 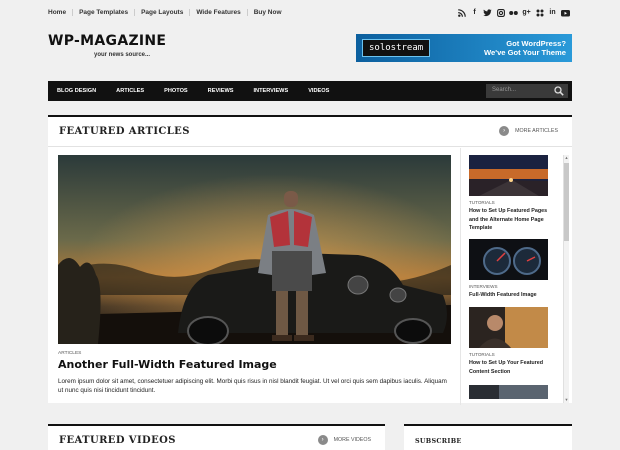 What do you see at coordinates (124, 131) in the screenshot?
I see `featured-title: FEATURED ARTICLES` at bounding box center [124, 131].